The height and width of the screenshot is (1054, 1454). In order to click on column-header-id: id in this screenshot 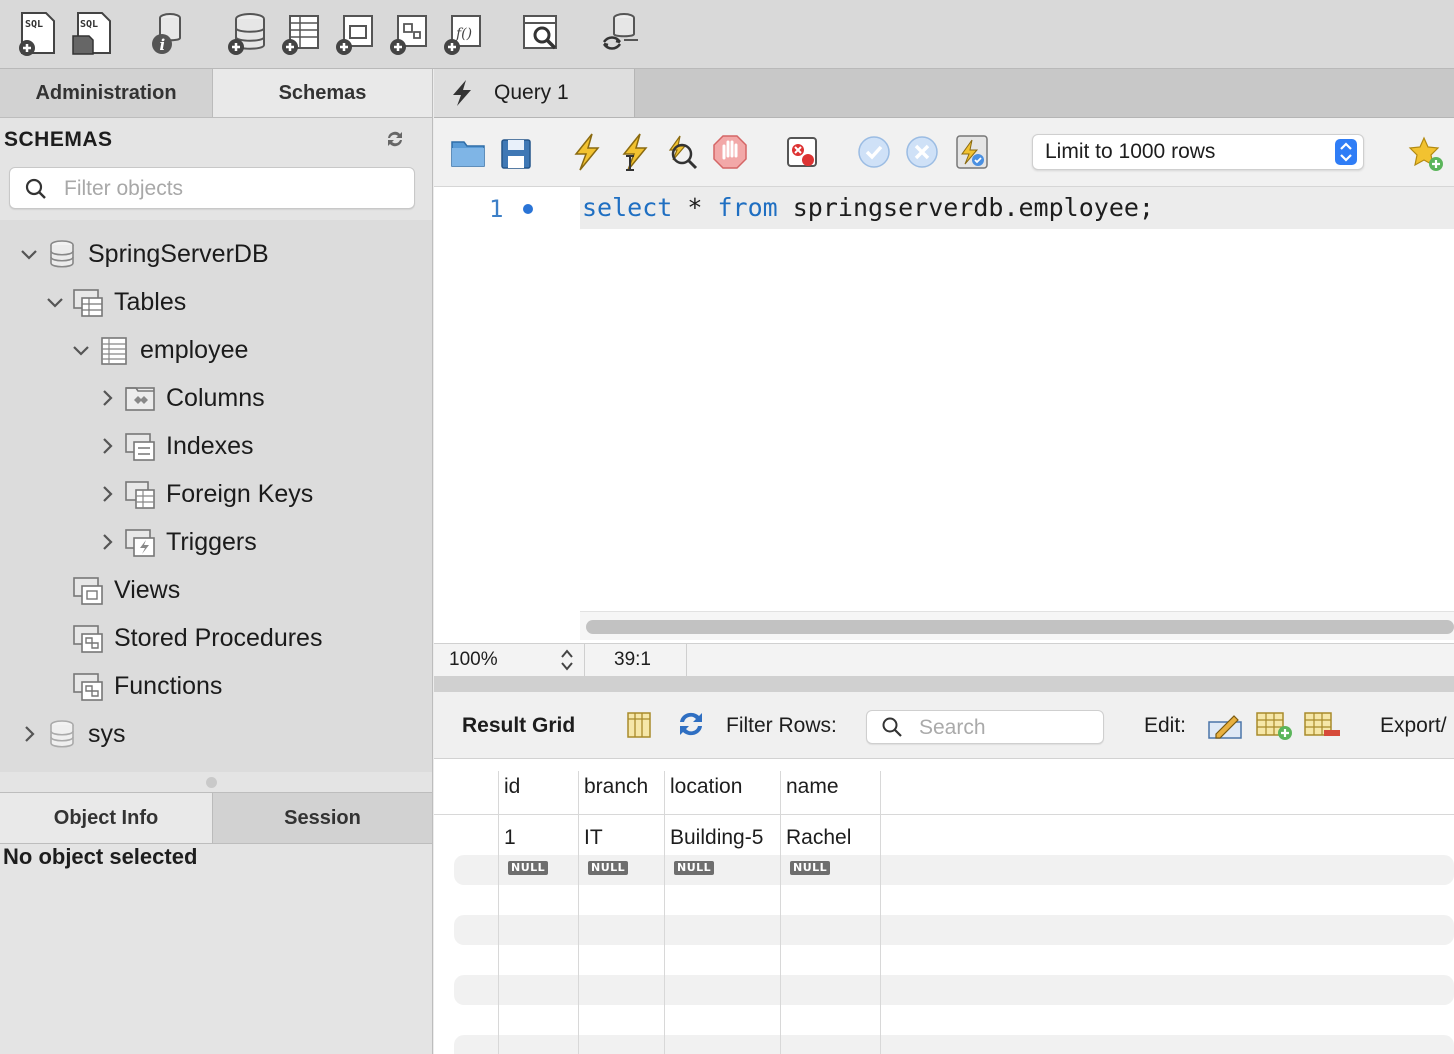, I will do `click(512, 787)`.